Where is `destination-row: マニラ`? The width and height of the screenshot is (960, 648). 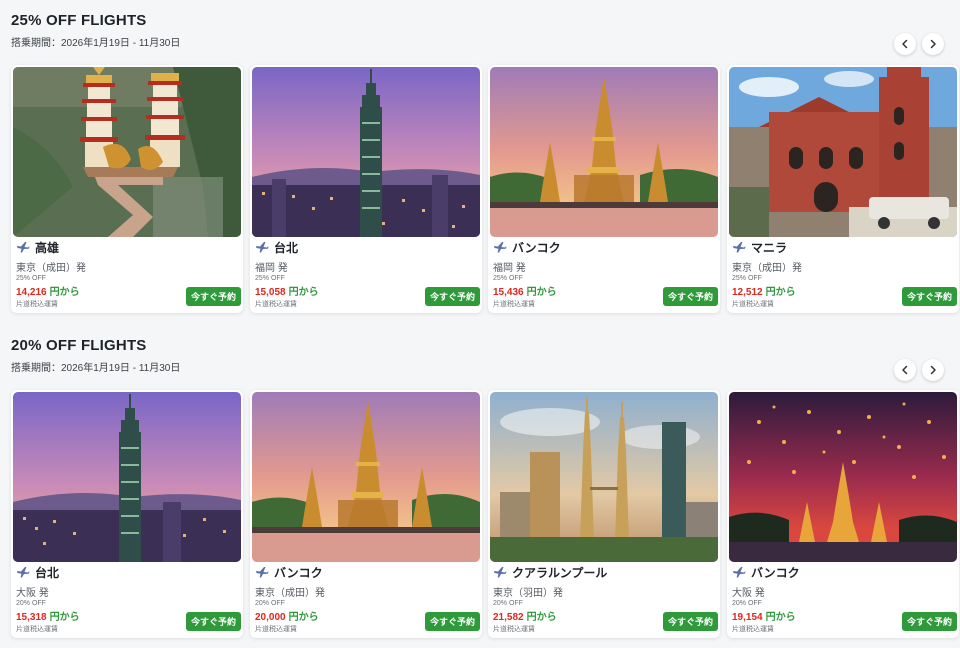 destination-row: マニラ is located at coordinates (759, 247).